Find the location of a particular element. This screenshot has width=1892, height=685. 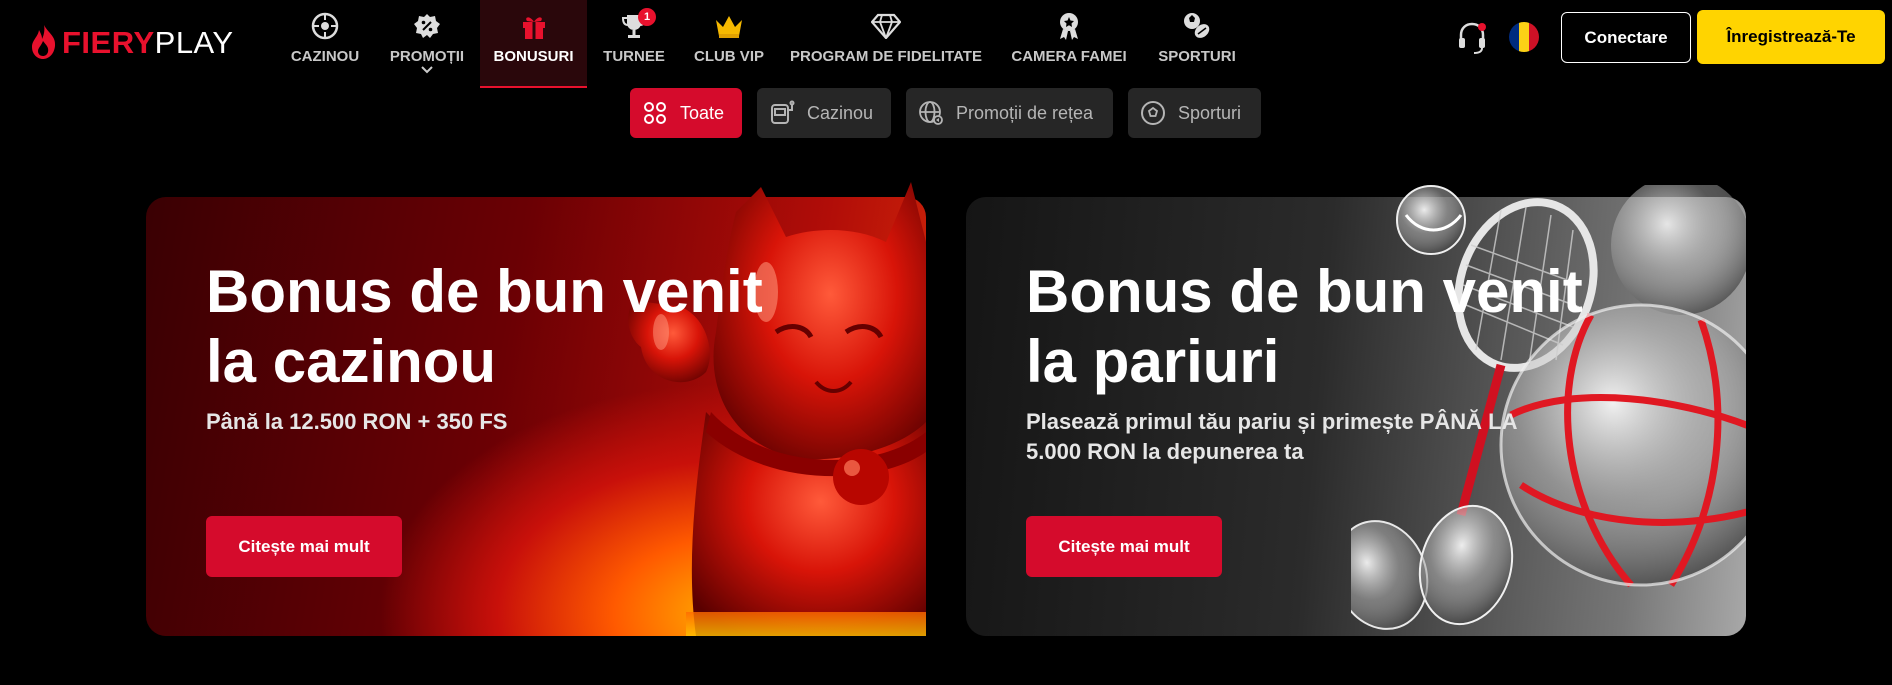

nav-item-promotii: PROMOȚII is located at coordinates (427, 44).